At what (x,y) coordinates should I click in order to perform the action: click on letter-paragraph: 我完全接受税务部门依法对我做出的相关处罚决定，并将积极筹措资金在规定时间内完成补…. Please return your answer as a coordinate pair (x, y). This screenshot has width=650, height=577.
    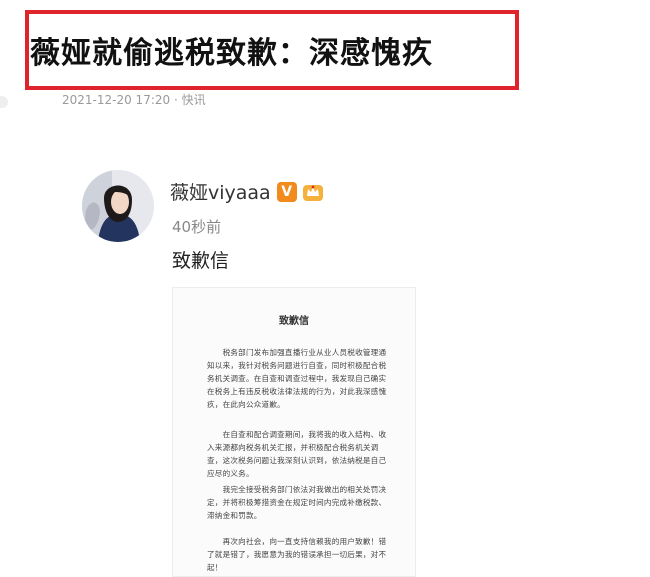
    Looking at the image, I should click on (297, 502).